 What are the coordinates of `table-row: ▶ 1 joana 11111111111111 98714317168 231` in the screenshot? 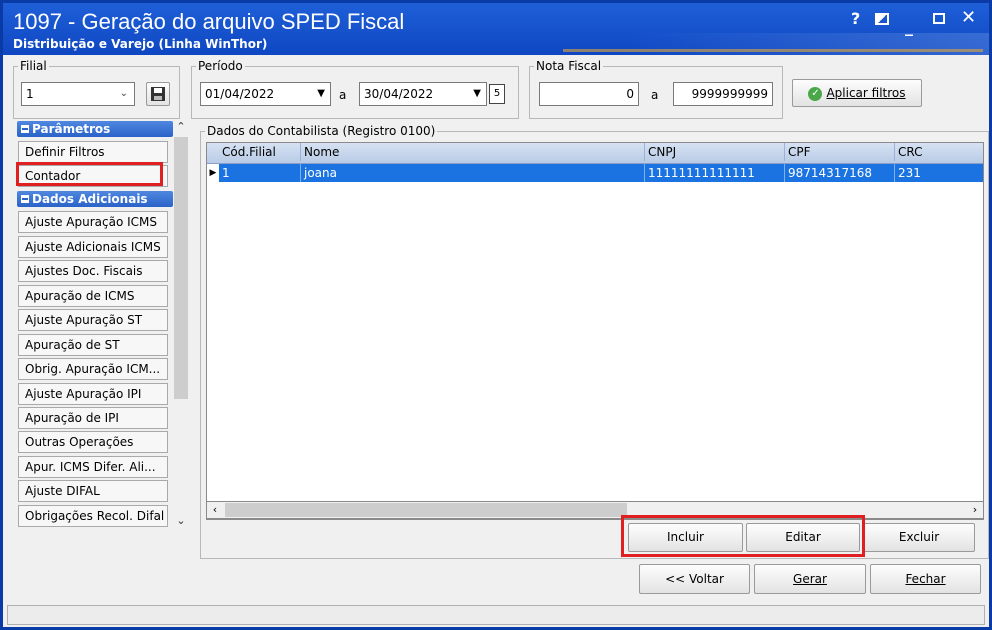 It's located at (595, 173).